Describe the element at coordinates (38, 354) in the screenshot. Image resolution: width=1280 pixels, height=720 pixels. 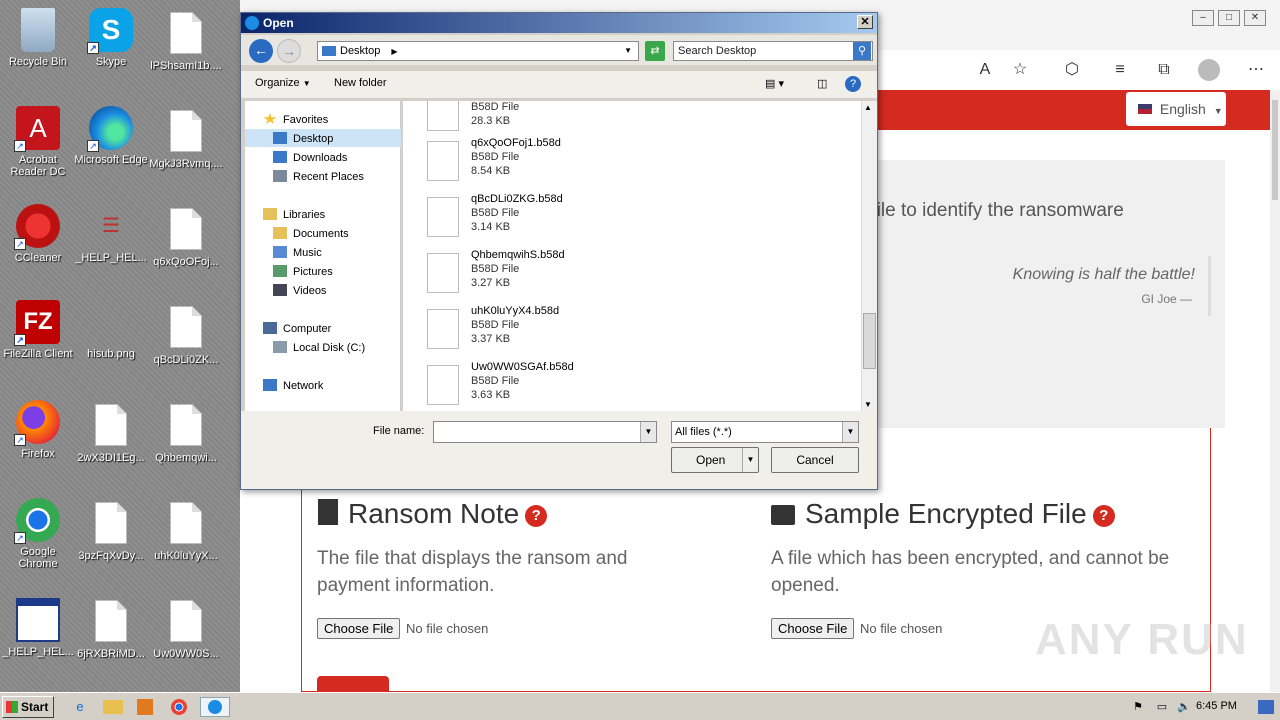
I see `desktop-icon-label: FileZilla Client` at that location.